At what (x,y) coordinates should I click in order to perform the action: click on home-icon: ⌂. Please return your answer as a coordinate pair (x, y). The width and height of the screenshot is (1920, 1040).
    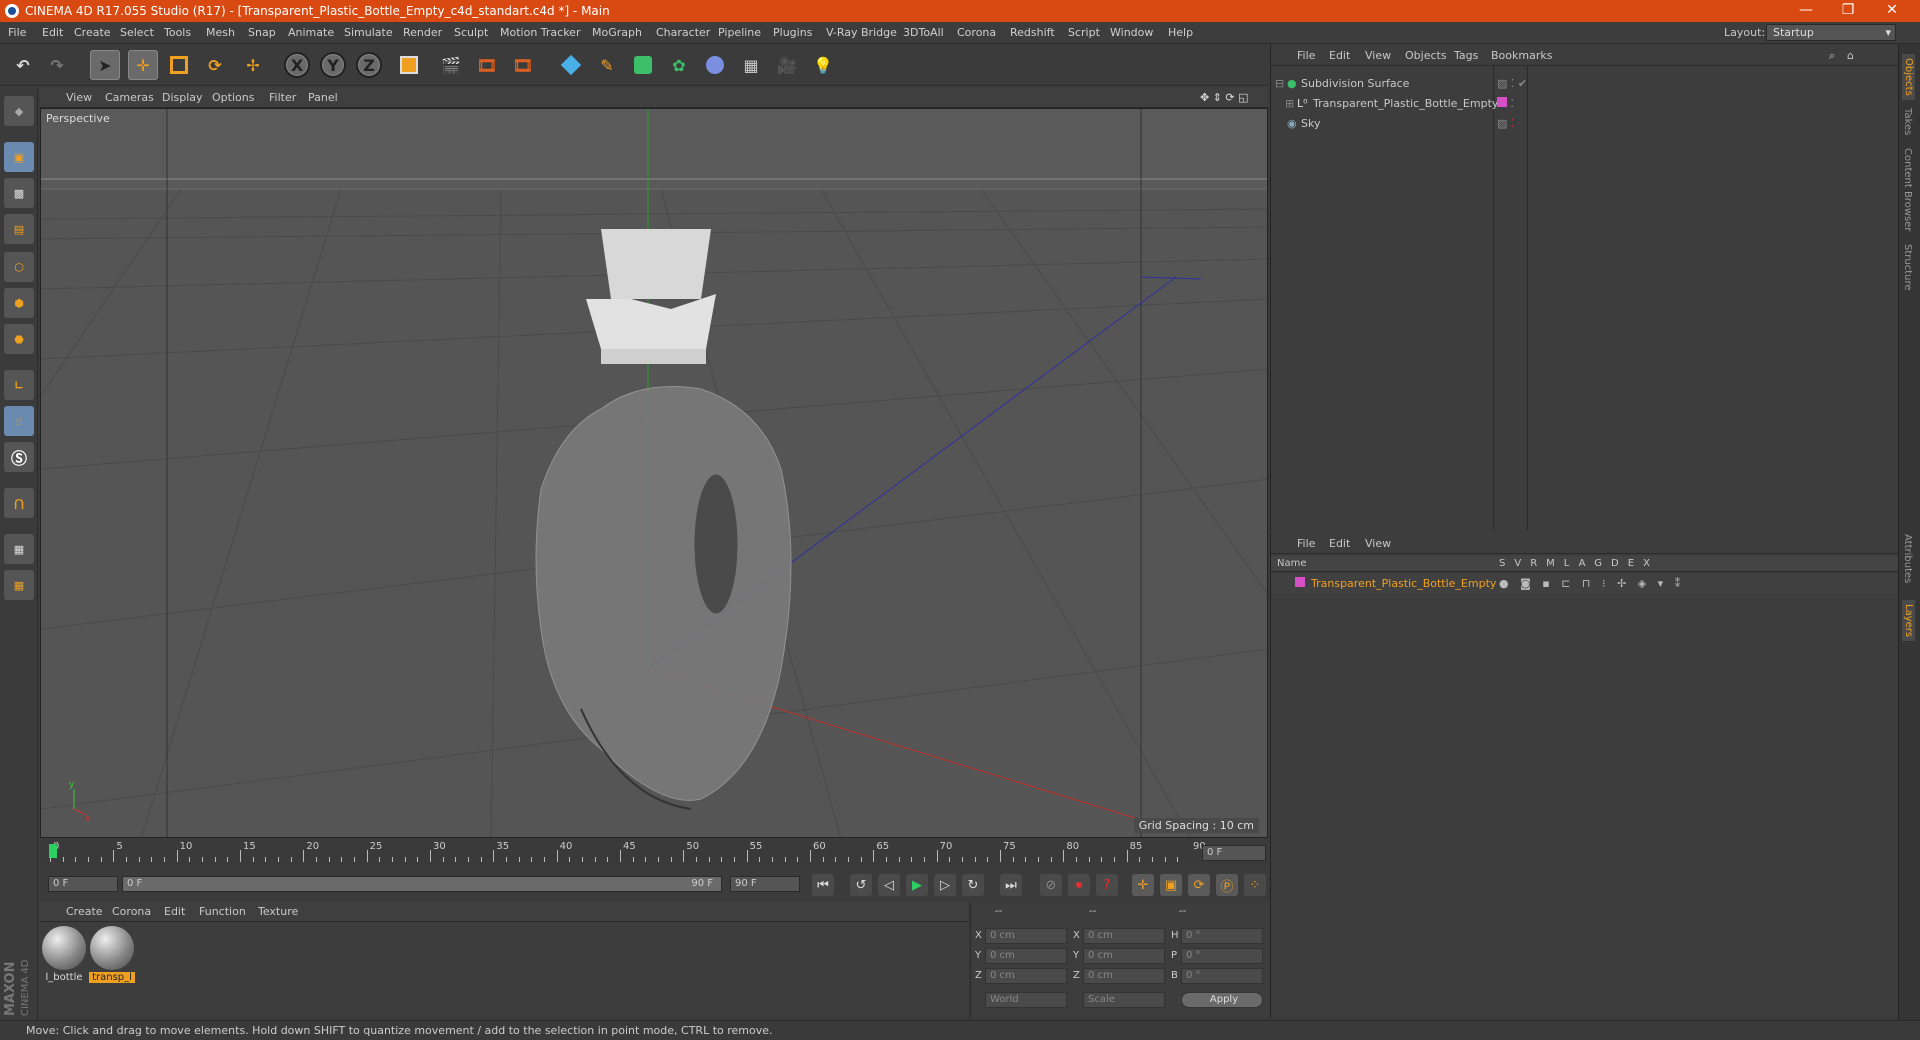
    Looking at the image, I should click on (1850, 55).